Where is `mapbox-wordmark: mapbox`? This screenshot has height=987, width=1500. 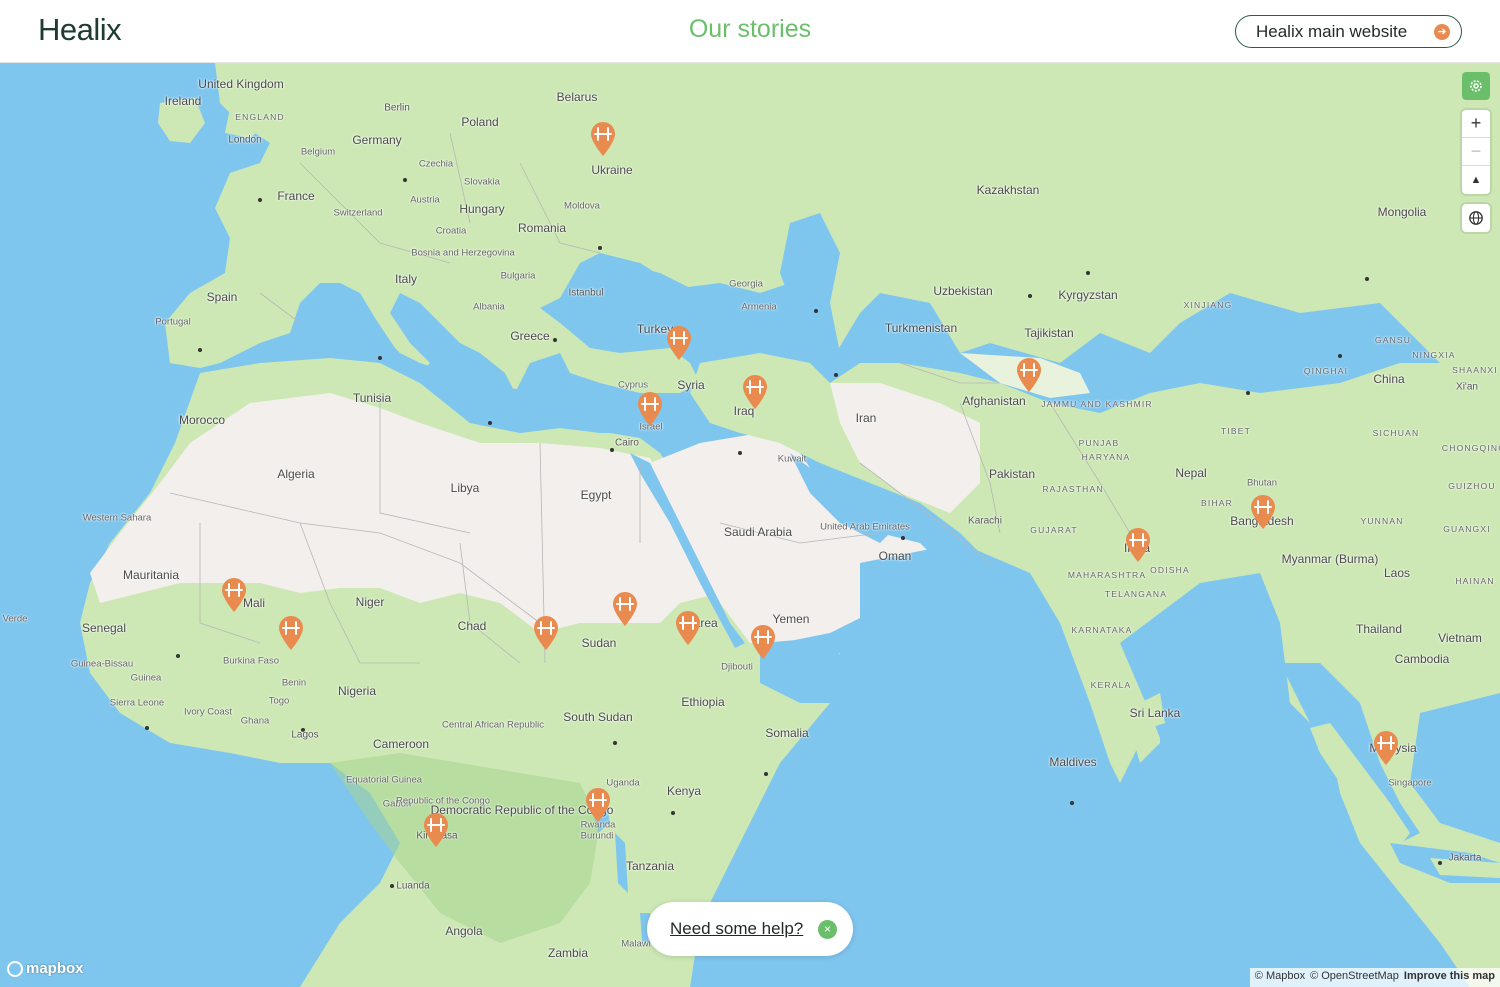
mapbox-wordmark: mapbox is located at coordinates (55, 968).